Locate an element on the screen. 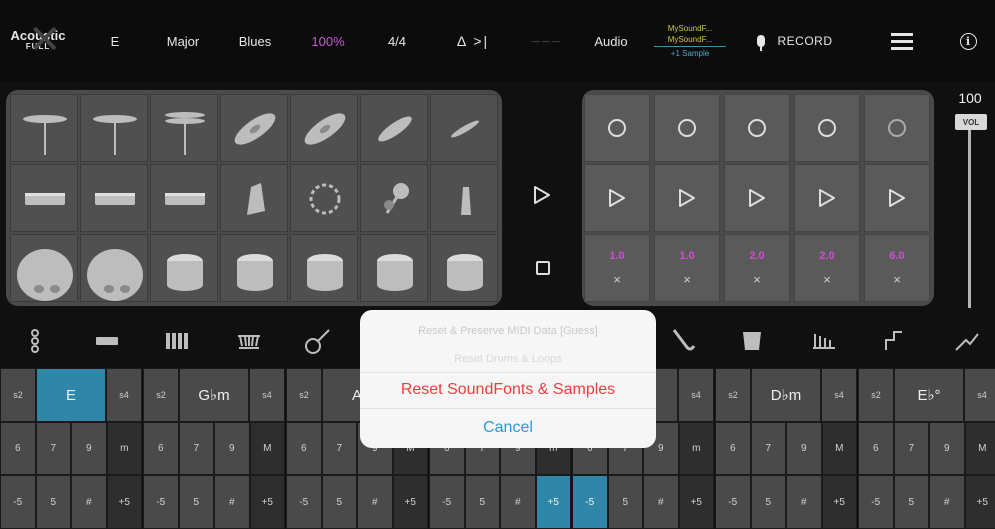 This screenshot has height=529, width=995. reset-soundfonts-button: Reset SoundFonts & Samples is located at coordinates (508, 389).